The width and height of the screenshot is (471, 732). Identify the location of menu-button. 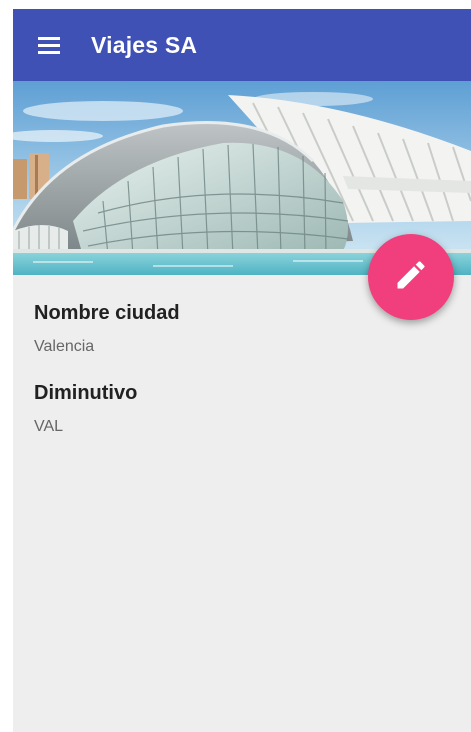
(49, 45).